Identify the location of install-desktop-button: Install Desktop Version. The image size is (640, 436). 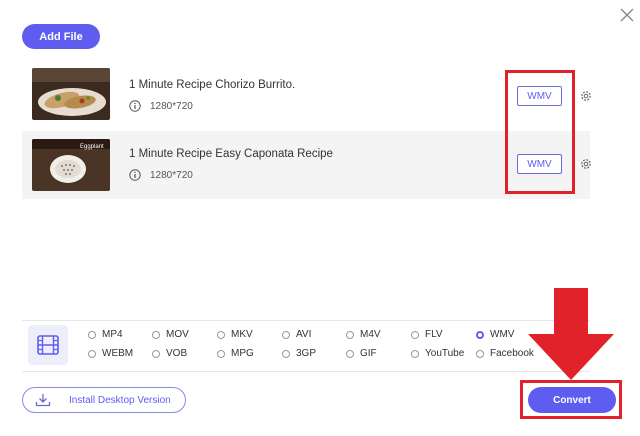
(104, 400).